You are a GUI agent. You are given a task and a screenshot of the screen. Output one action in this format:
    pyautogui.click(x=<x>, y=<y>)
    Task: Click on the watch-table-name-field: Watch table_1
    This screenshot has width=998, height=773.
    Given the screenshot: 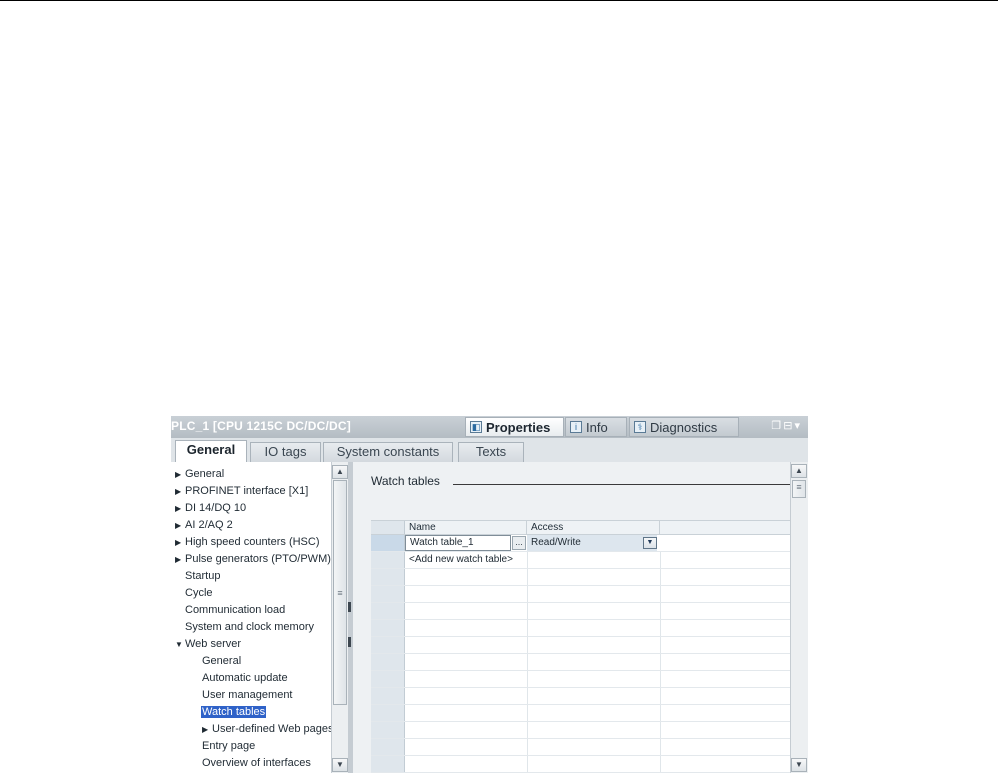 What is the action you would take?
    pyautogui.click(x=458, y=543)
    